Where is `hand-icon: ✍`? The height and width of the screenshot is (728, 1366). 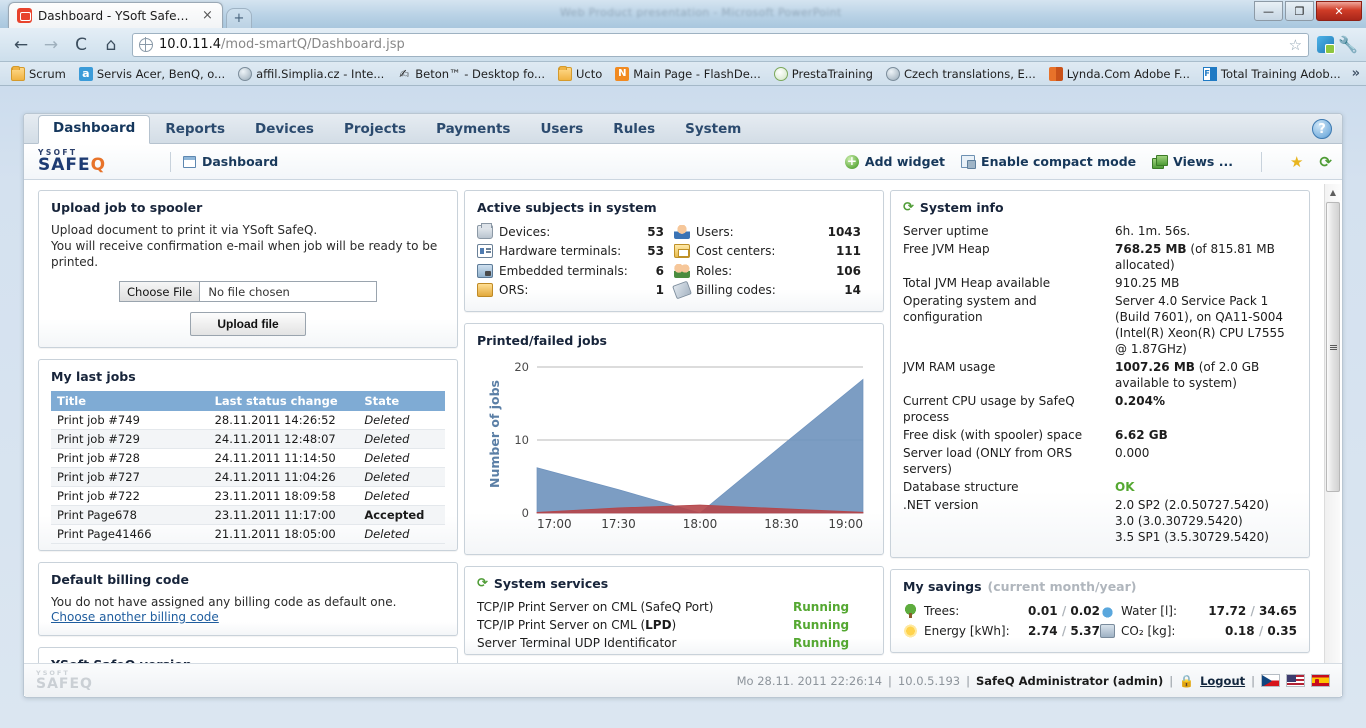 hand-icon: ✍ is located at coordinates (404, 73).